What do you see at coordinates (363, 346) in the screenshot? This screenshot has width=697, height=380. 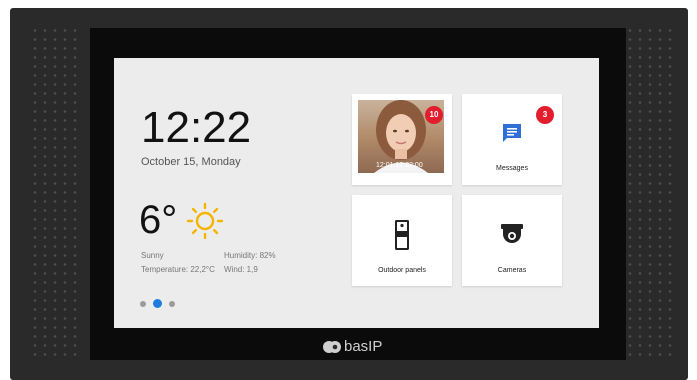 I see `brand-logo-text: basIP` at bounding box center [363, 346].